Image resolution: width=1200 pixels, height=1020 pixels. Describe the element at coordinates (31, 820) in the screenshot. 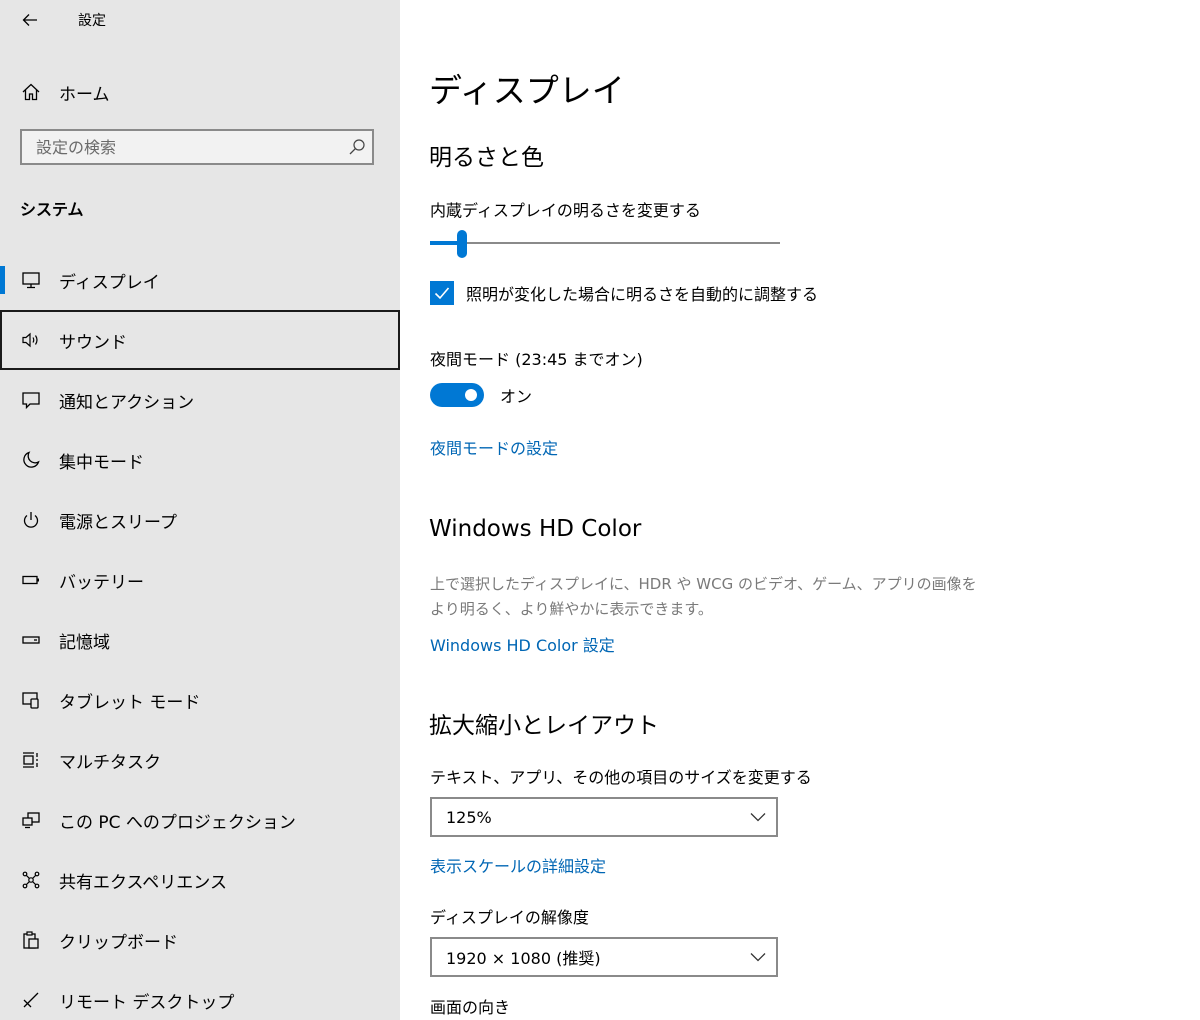

I see `projection-icon` at that location.